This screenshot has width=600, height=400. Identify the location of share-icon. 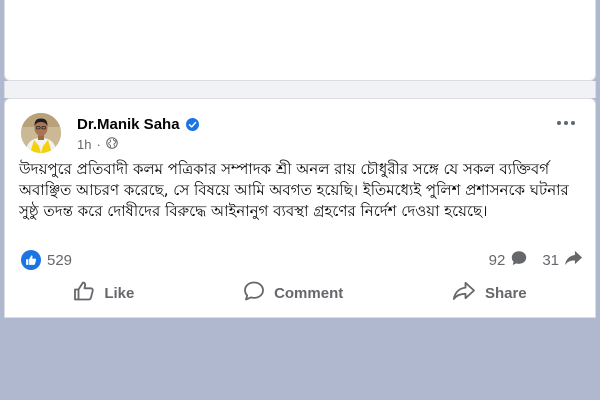
(464, 293).